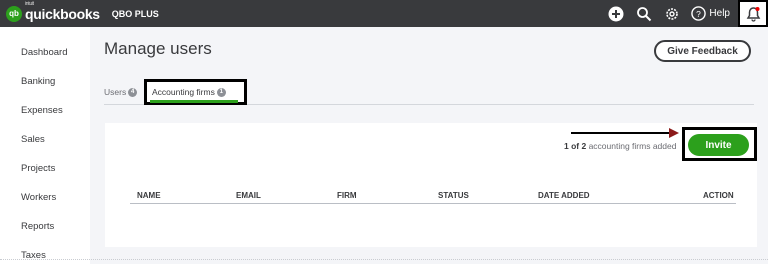 The width and height of the screenshot is (768, 264). What do you see at coordinates (672, 14) in the screenshot?
I see `gear-icon` at bounding box center [672, 14].